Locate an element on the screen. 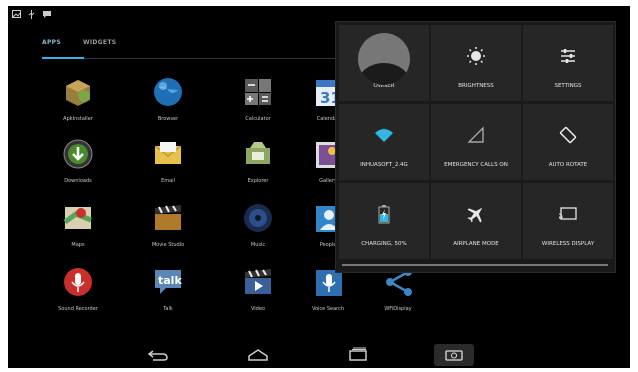  back-button is located at coordinates (158, 355).